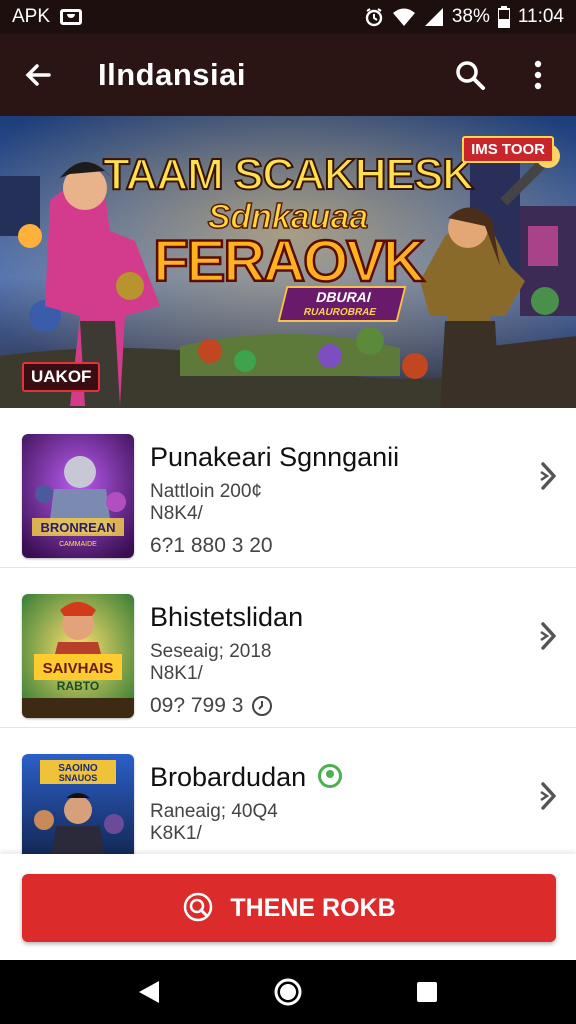 The width and height of the screenshot is (576, 1024). What do you see at coordinates (172, 74) in the screenshot?
I see `page-title: Ilndansiai` at bounding box center [172, 74].